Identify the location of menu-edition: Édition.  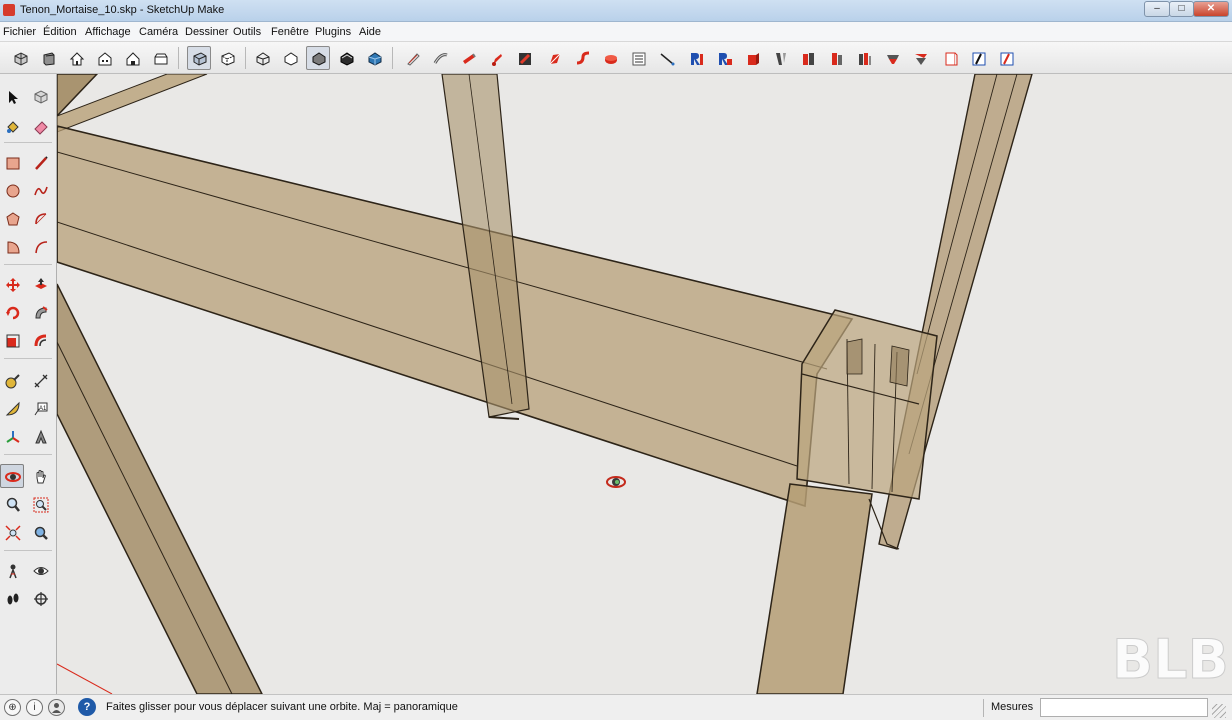
(60, 32).